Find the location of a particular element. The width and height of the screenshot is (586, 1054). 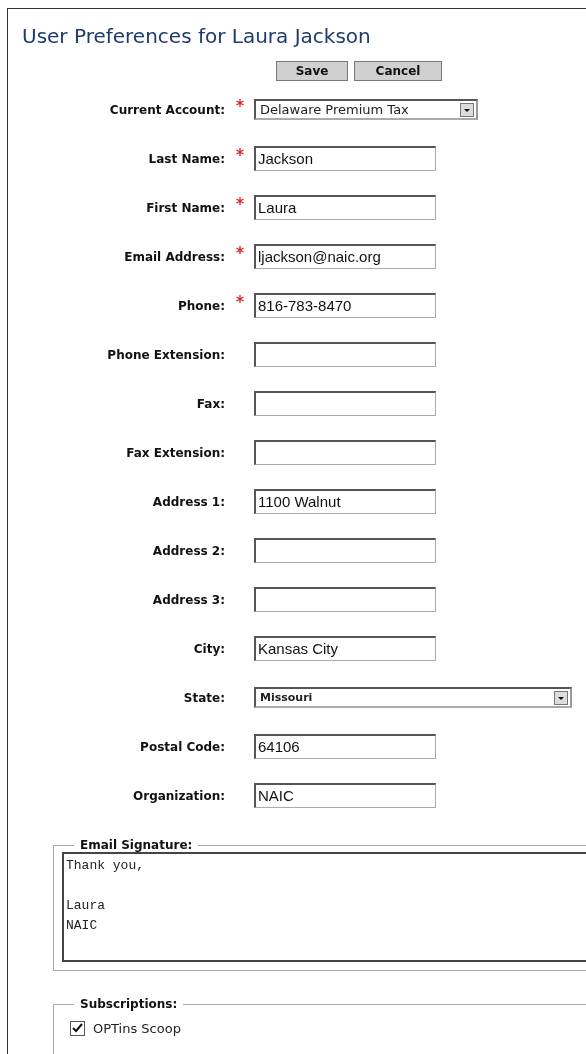

panel-legend: Subscriptions: is located at coordinates (129, 1004).